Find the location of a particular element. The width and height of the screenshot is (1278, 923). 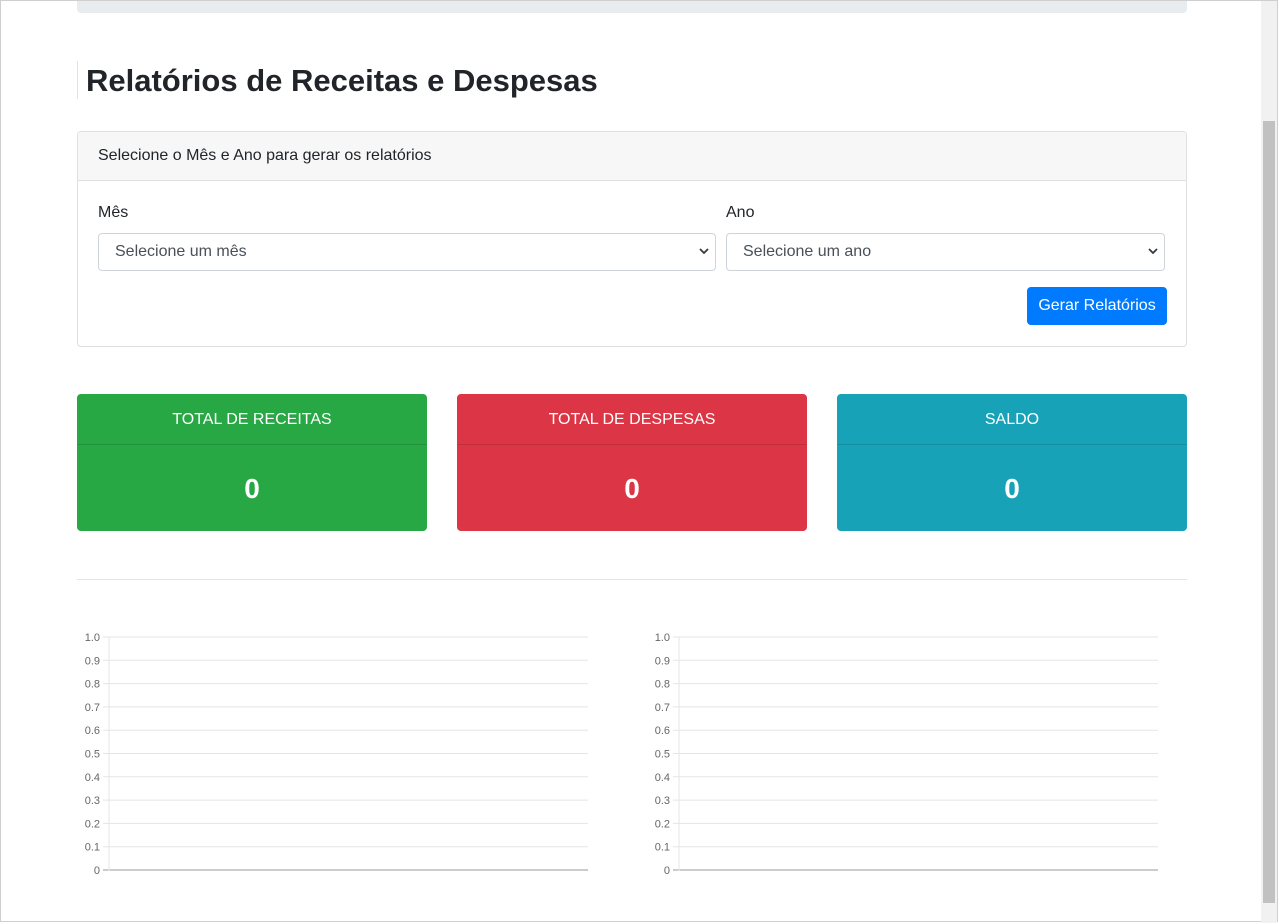

month-select-value: Selecione um mês is located at coordinates (181, 251).